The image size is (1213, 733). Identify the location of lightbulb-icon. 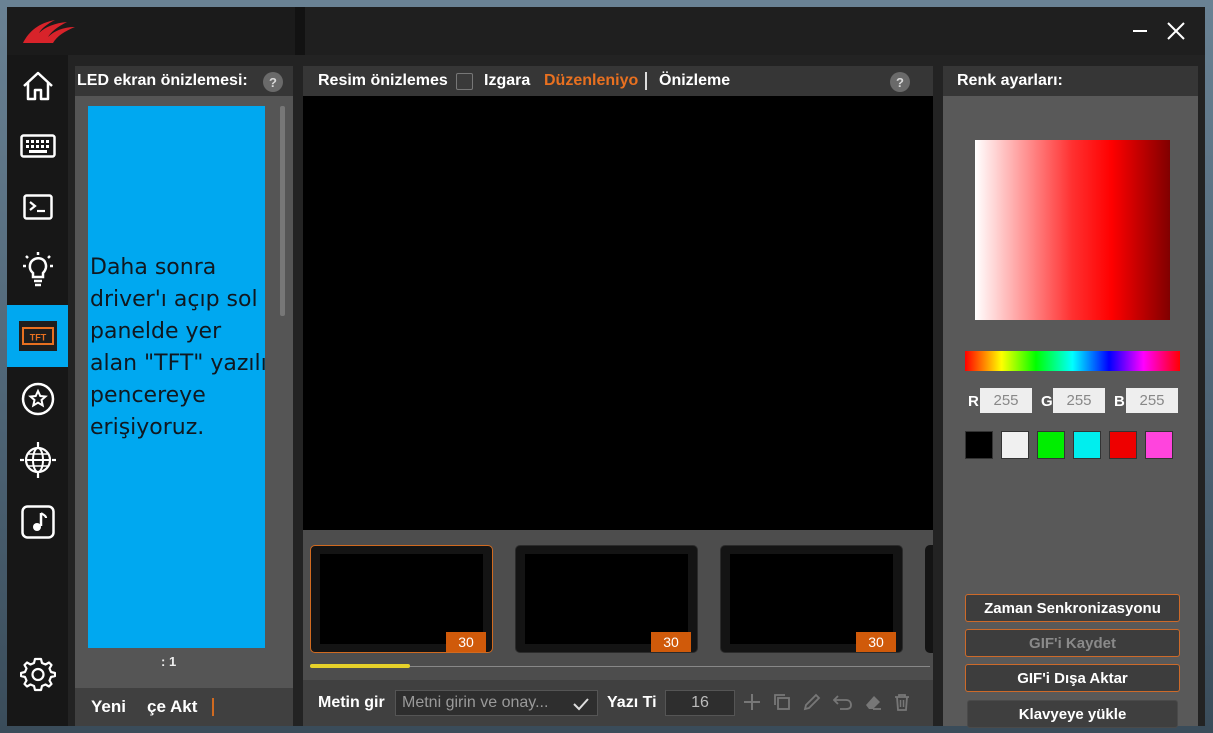
(37, 269).